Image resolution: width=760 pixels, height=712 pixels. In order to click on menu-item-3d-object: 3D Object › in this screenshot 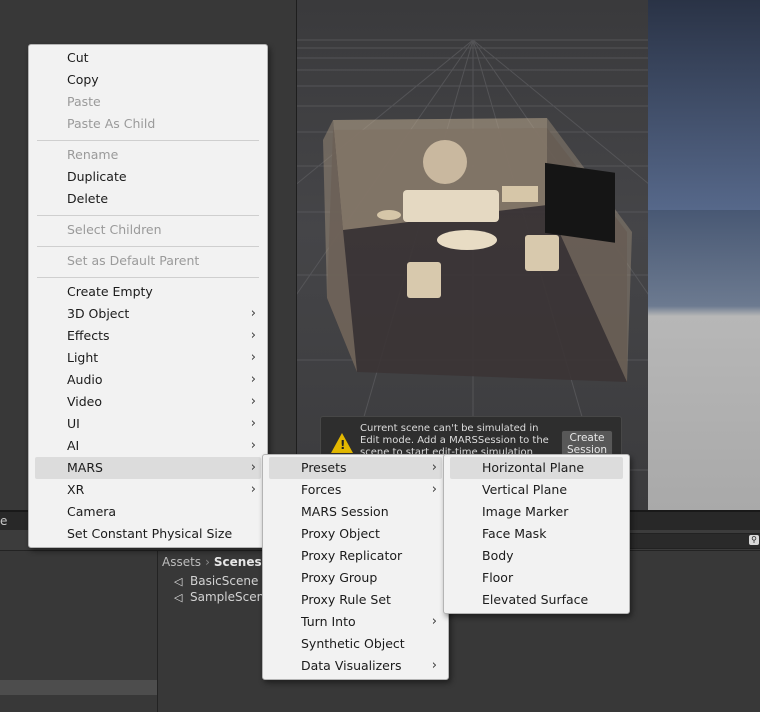, I will do `click(148, 314)`.